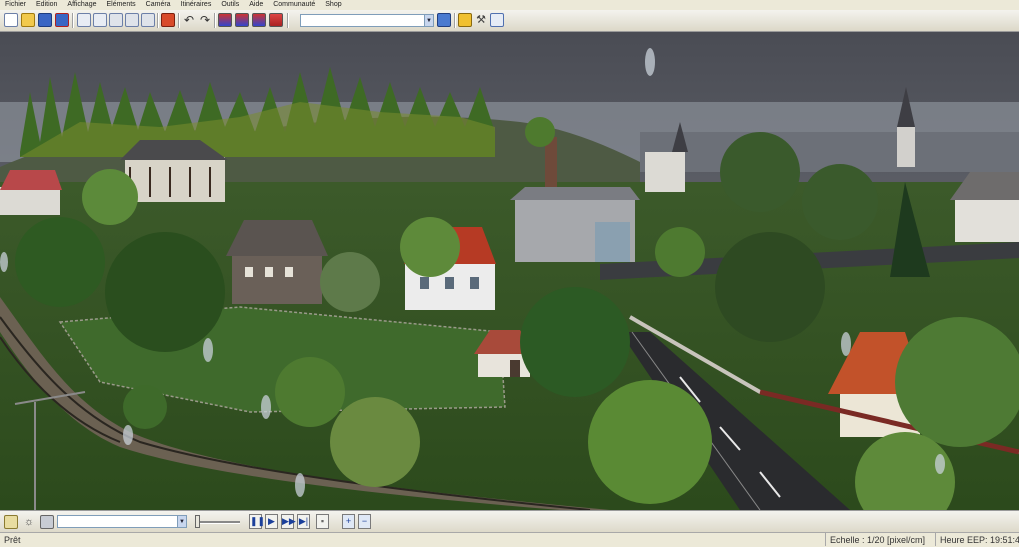  I want to click on camera-combo-value, so click(59, 522).